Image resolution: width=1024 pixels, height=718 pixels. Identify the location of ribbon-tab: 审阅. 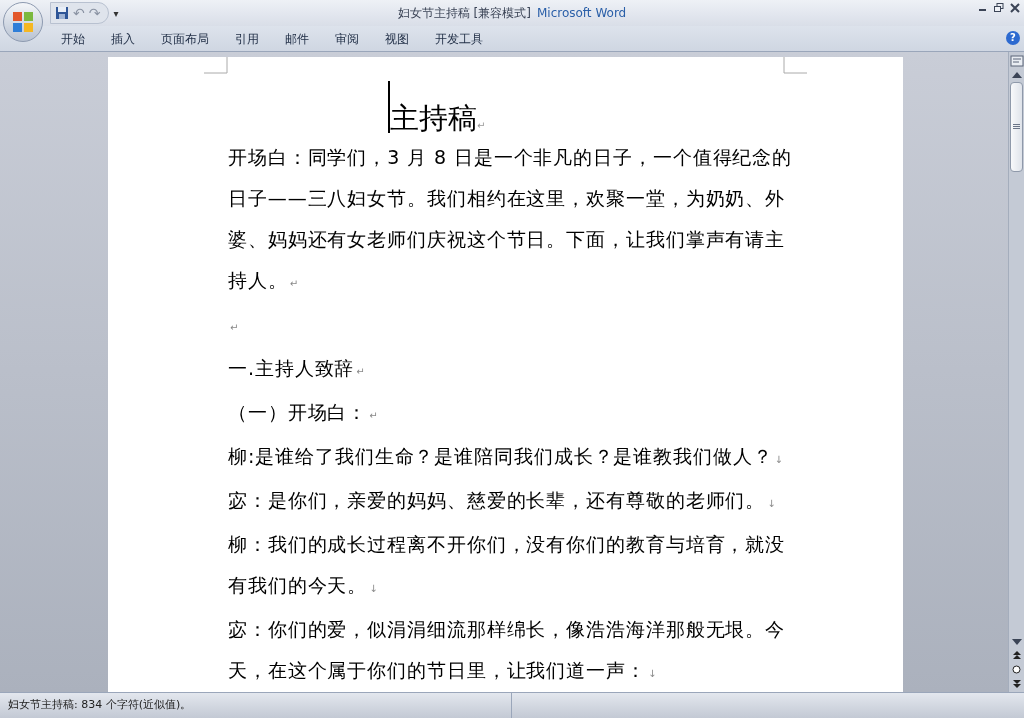
(347, 38).